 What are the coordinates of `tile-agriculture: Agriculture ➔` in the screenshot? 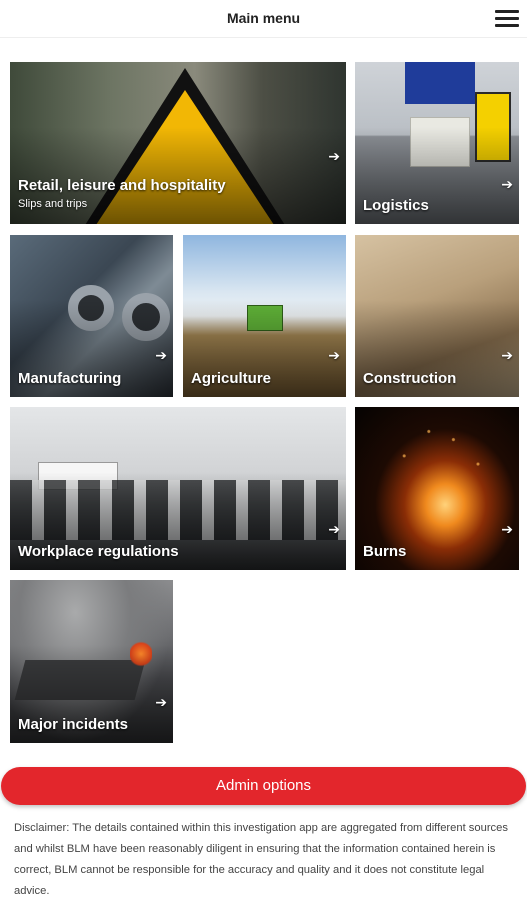 It's located at (264, 316).